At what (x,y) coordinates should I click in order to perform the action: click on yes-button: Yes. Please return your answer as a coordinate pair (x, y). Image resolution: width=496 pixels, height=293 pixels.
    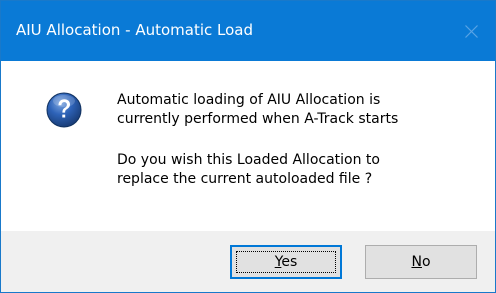
    Looking at the image, I should click on (286, 262).